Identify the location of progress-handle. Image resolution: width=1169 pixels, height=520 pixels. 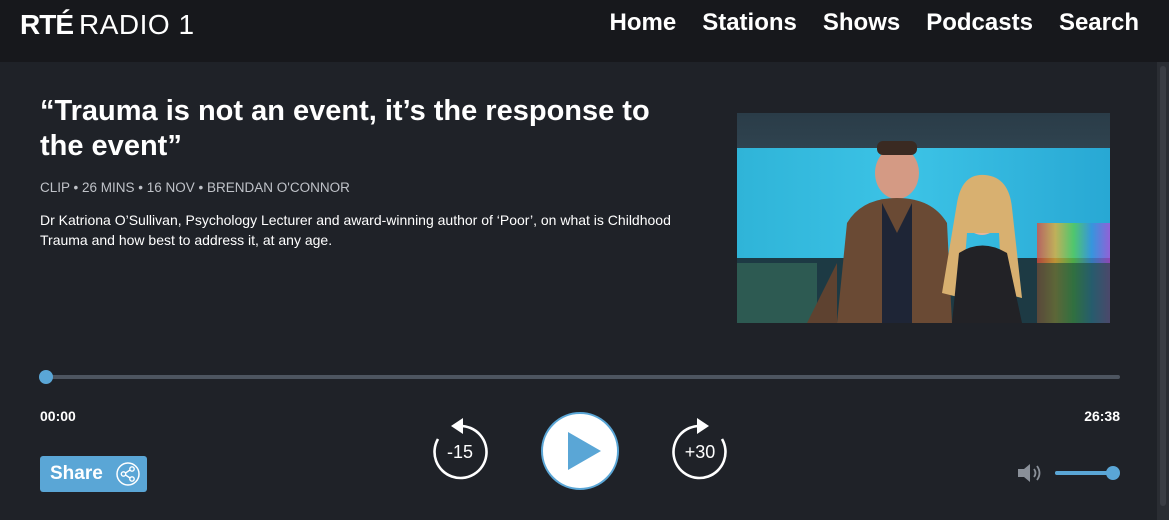
(46, 377).